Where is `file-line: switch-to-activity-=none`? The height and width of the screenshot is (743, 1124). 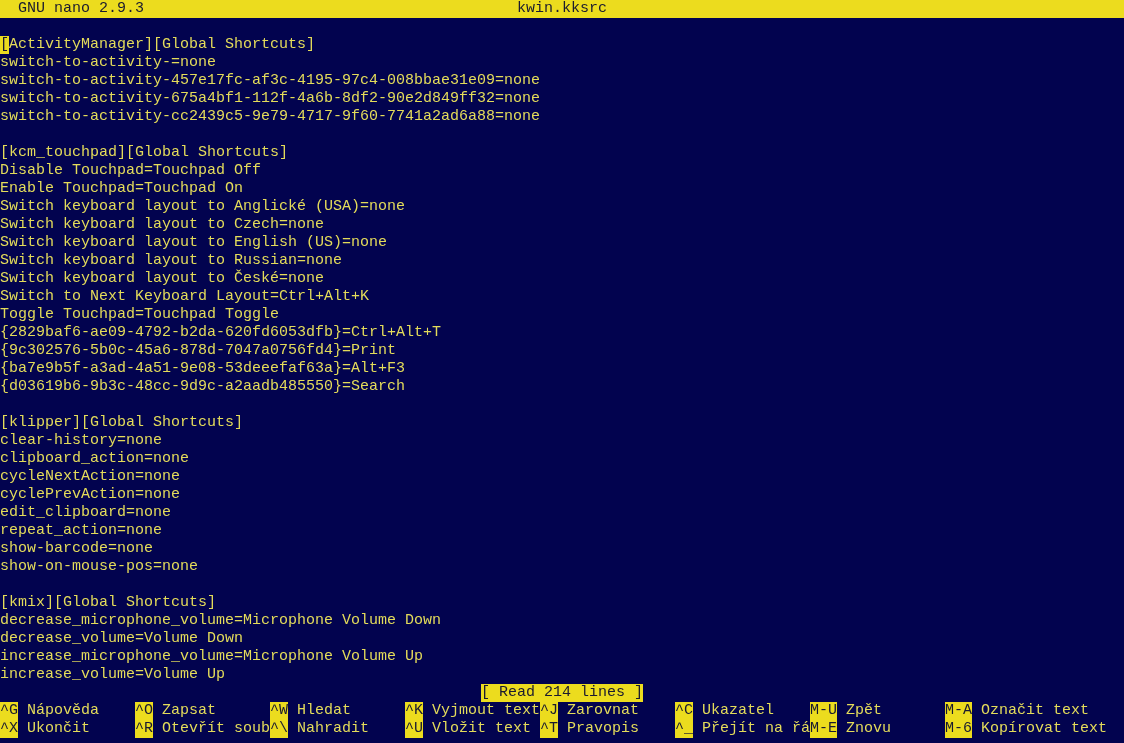
file-line: switch-to-activity-=none is located at coordinates (108, 63).